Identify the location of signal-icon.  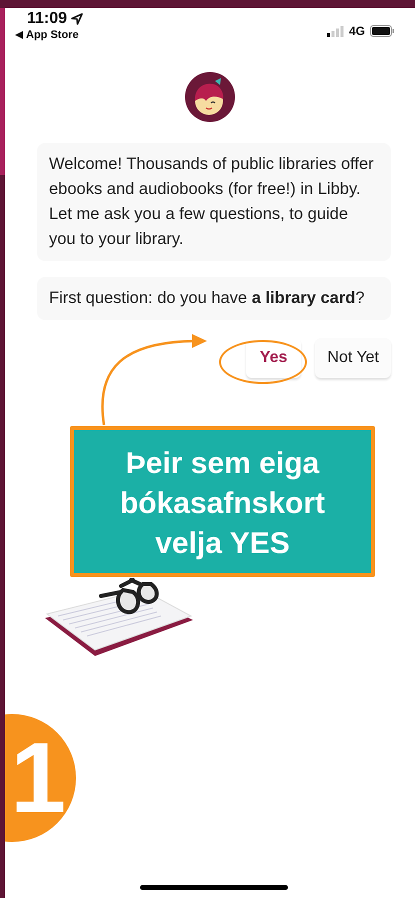
(335, 31).